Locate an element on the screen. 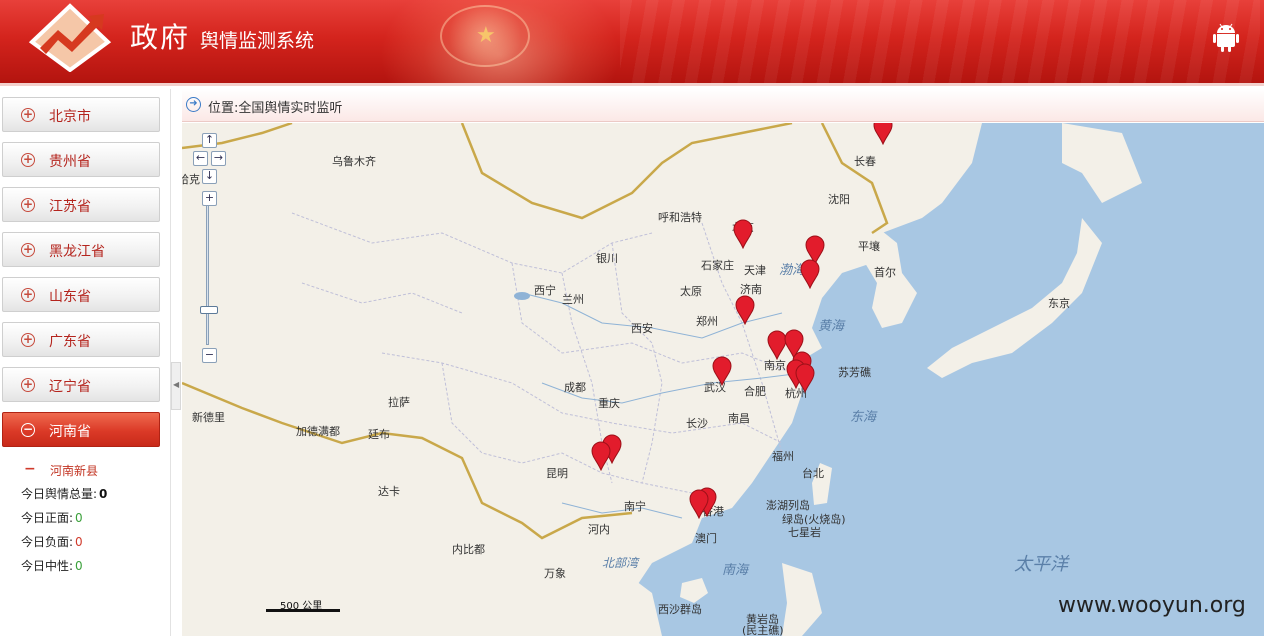 This screenshot has width=1264, height=636. stat-positive-value: 0 is located at coordinates (79, 518).